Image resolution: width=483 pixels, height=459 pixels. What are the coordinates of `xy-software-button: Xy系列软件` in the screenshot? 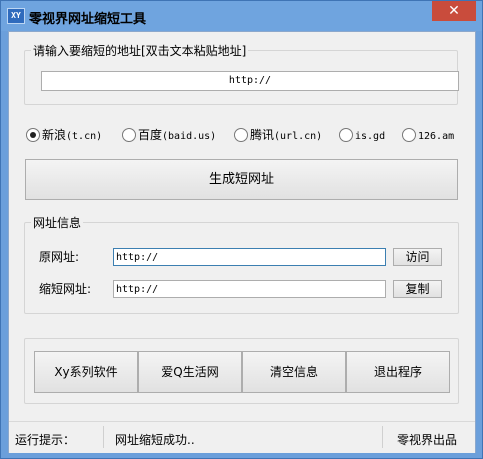 It's located at (86, 372).